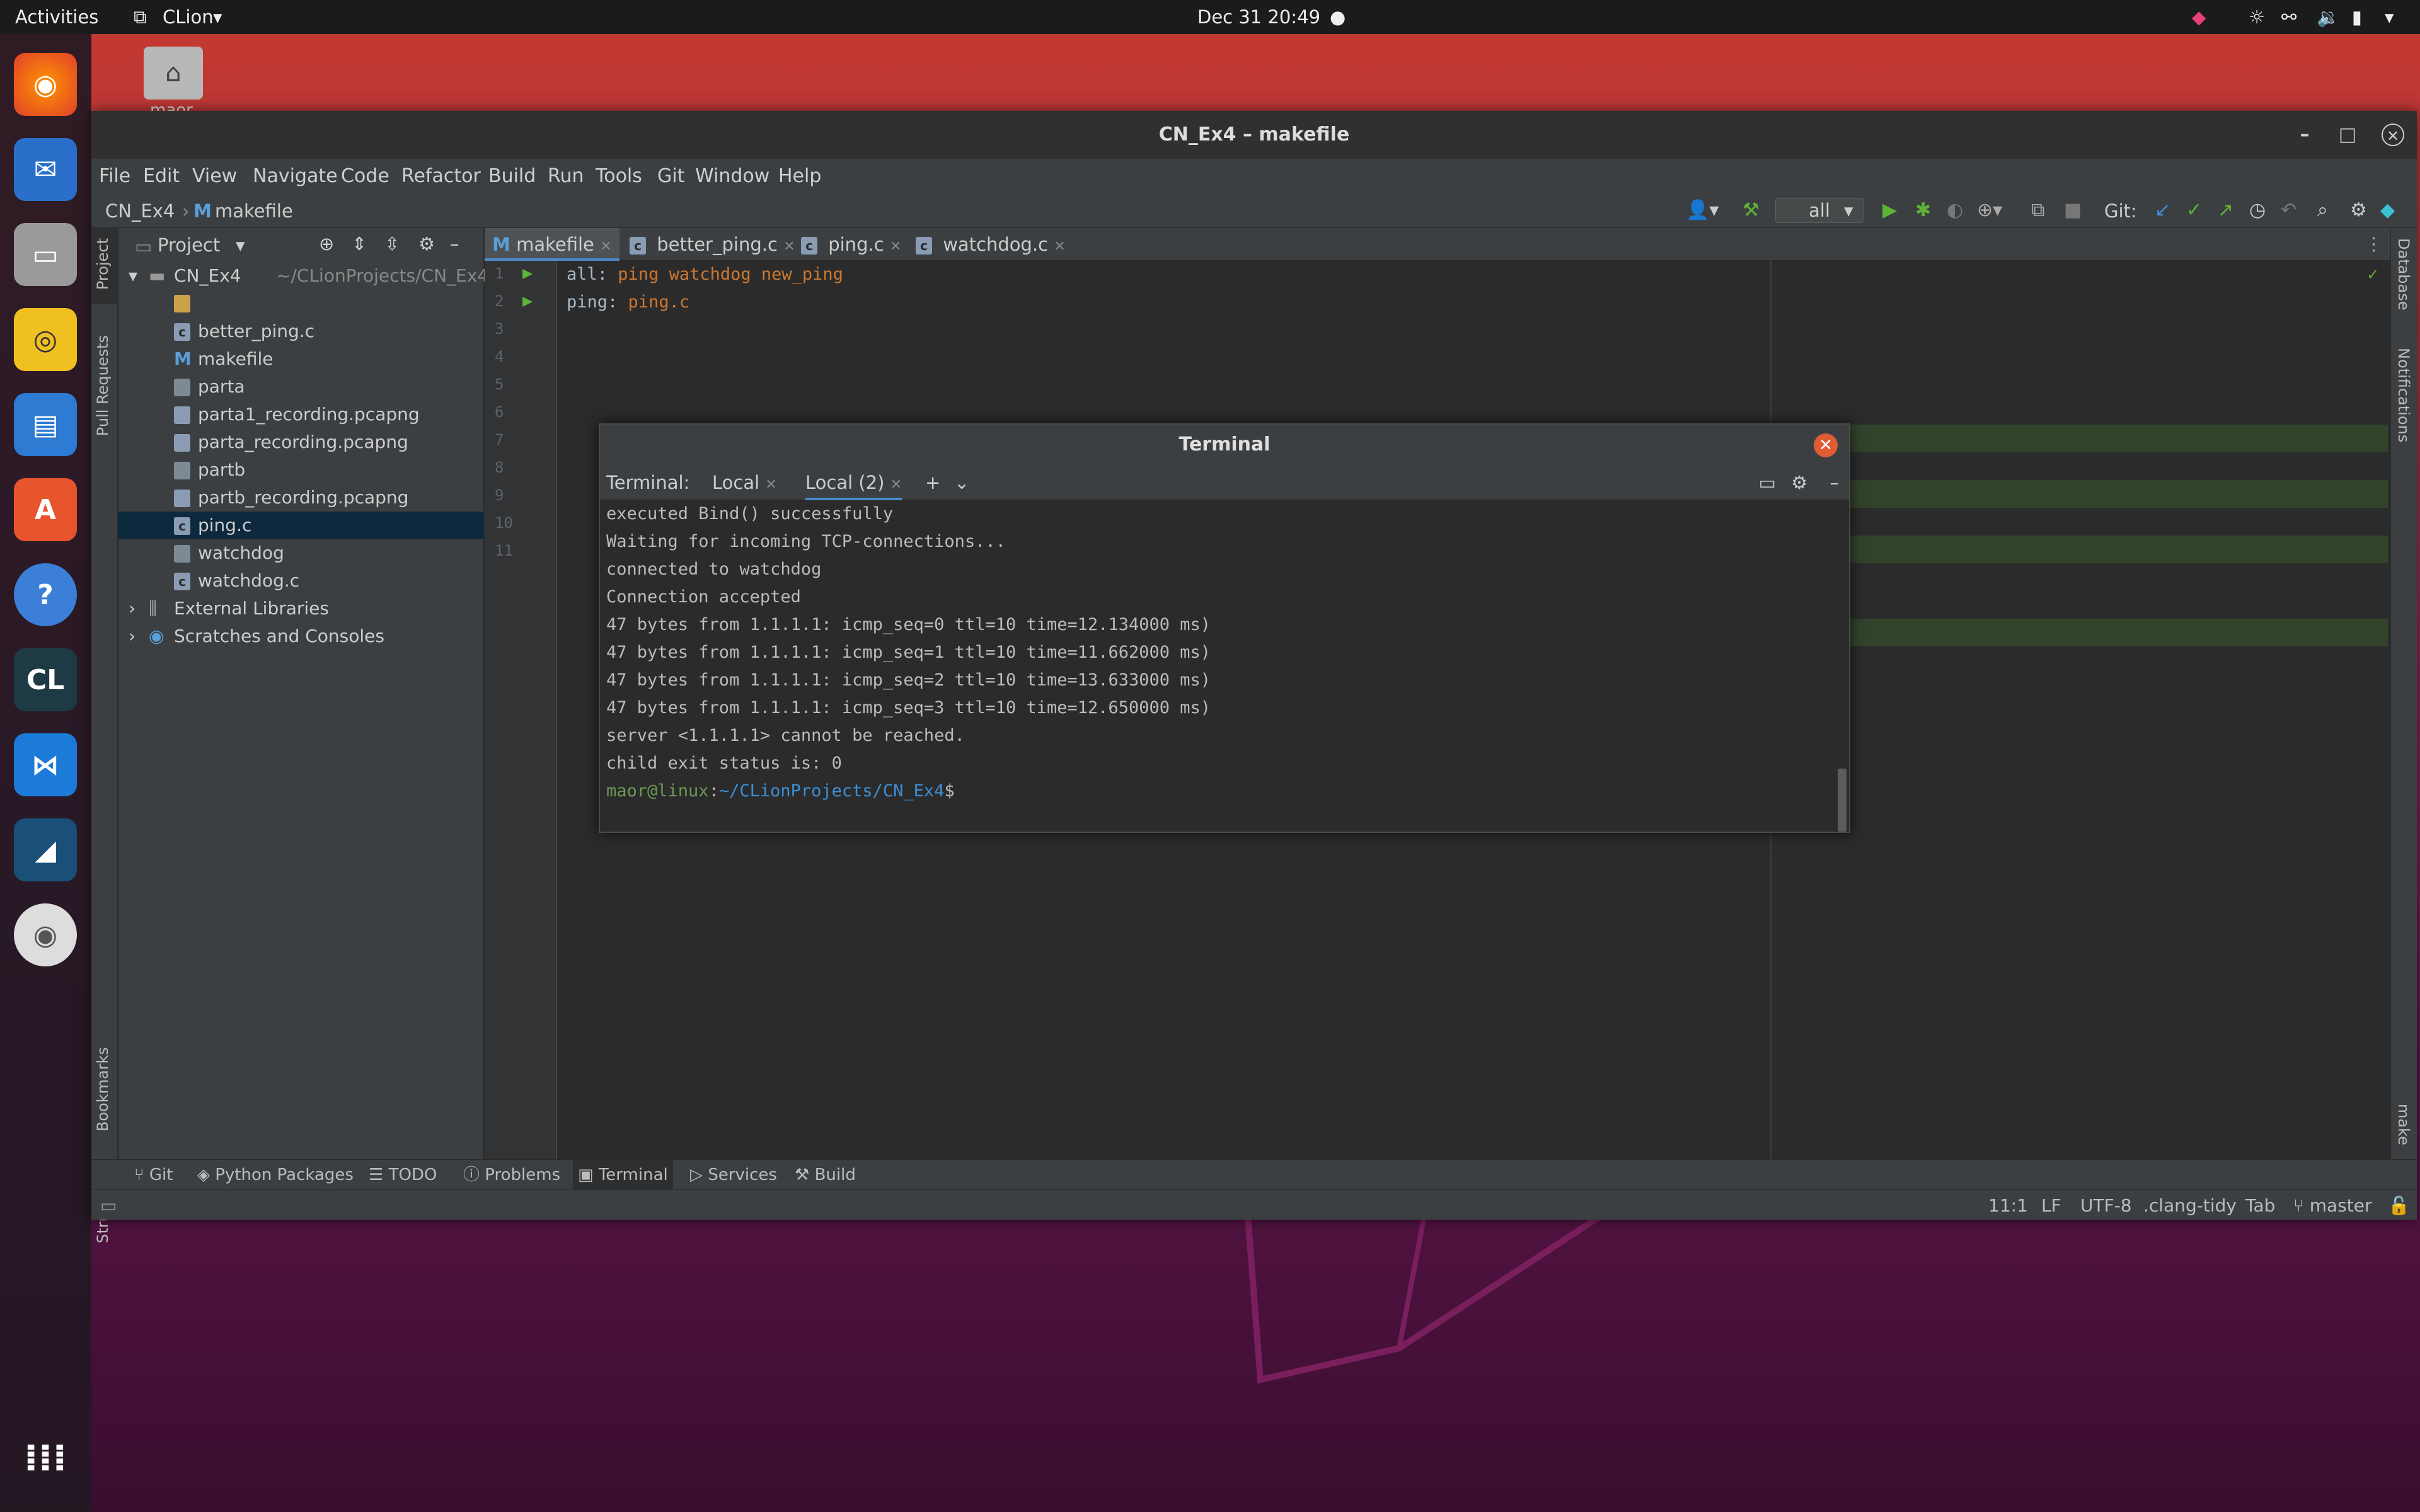  I want to click on terminal-tab-local: Local ✕, so click(744, 482).